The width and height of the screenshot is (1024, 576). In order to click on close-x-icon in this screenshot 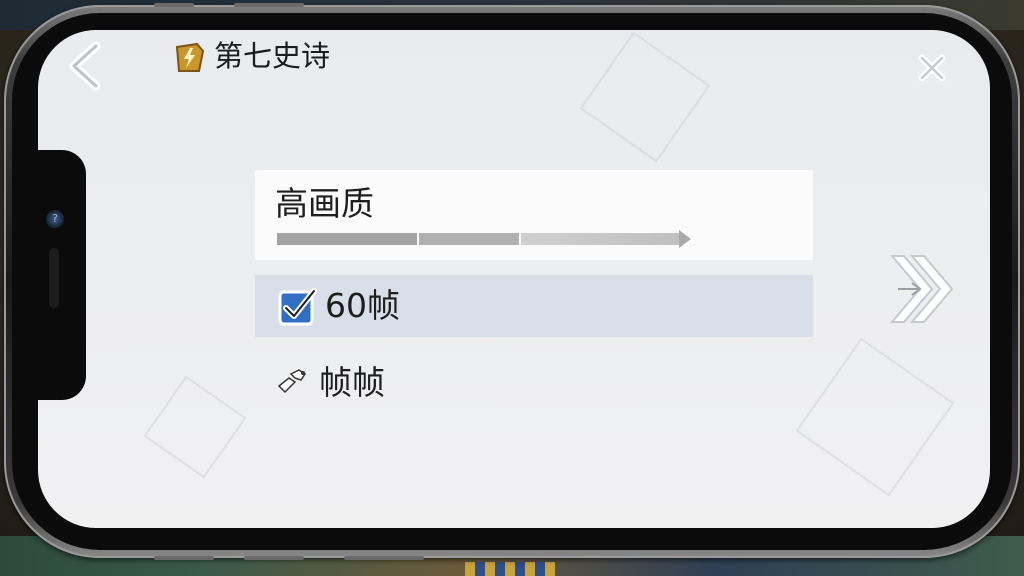, I will do `click(932, 68)`.